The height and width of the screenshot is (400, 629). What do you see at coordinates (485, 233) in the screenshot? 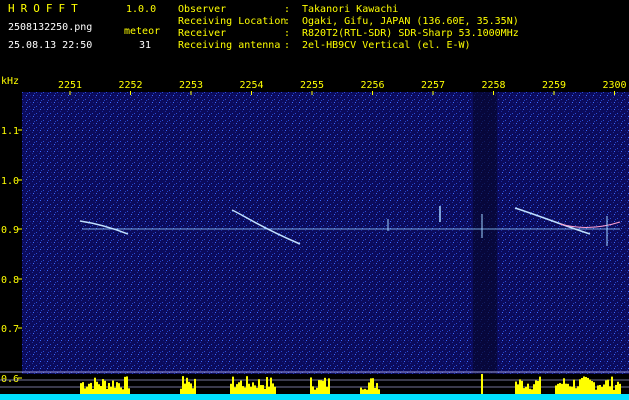
I see `spectrogram-dark-band` at bounding box center [485, 233].